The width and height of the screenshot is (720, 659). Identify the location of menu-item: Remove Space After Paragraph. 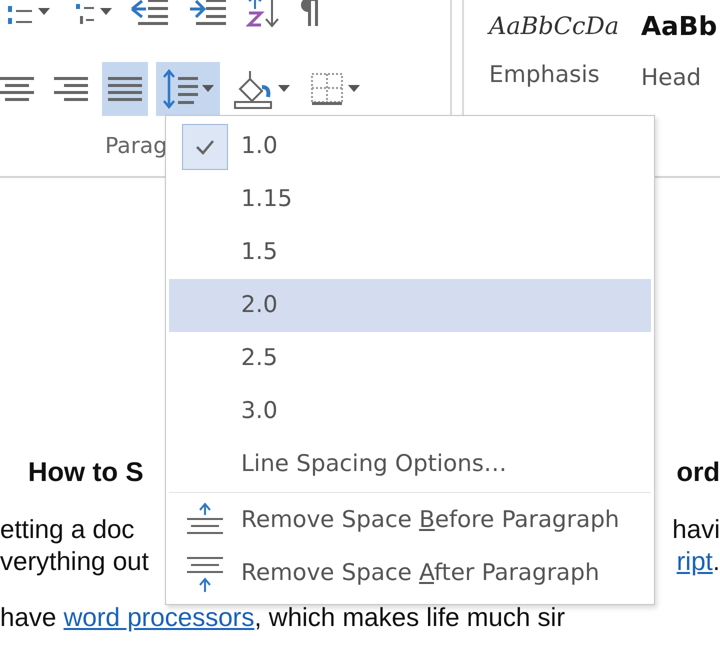
(410, 573).